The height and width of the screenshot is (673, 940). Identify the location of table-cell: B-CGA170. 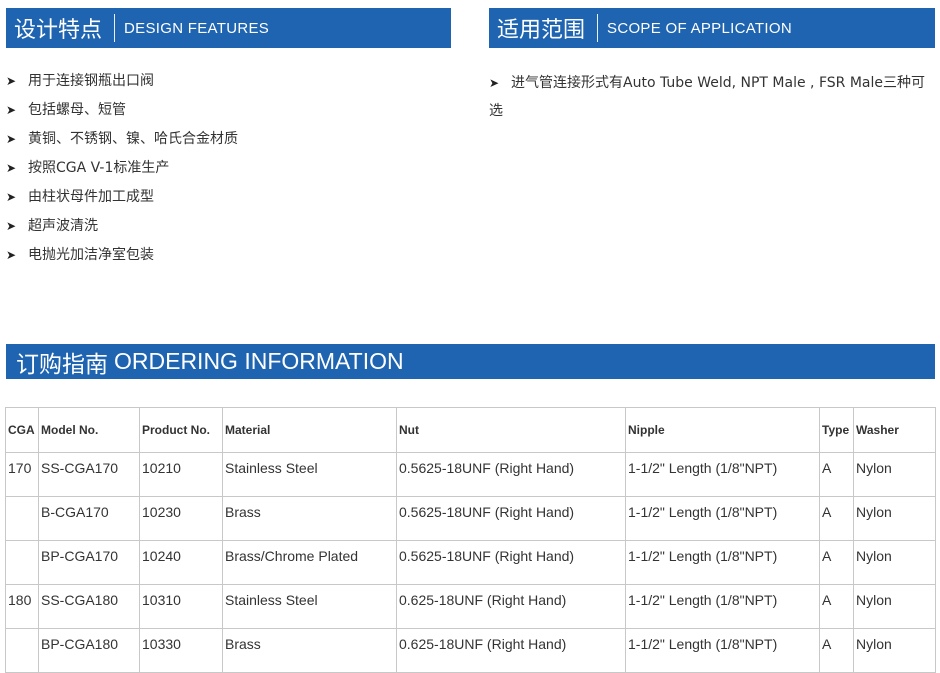
(89, 518).